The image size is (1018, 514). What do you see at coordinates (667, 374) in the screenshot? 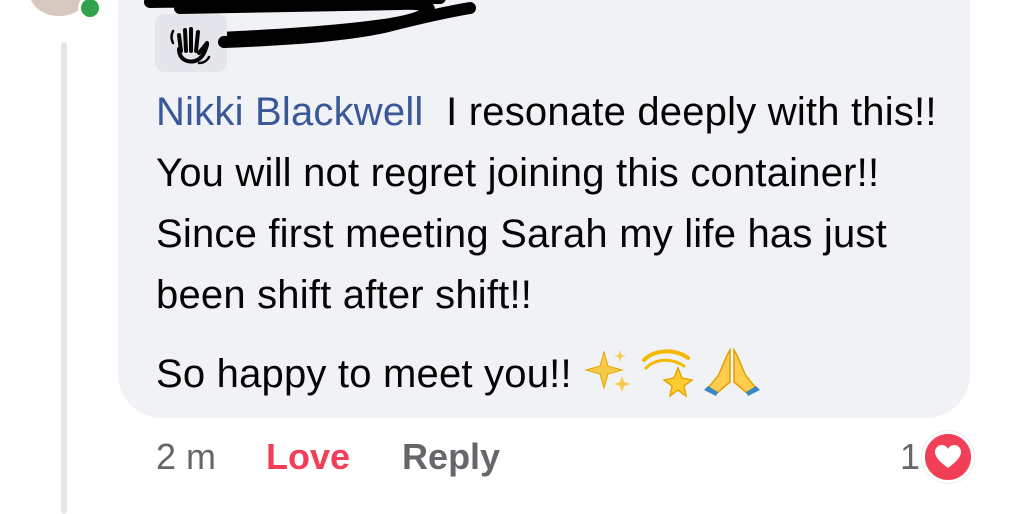
I see `dizzy-star-icon` at bounding box center [667, 374].